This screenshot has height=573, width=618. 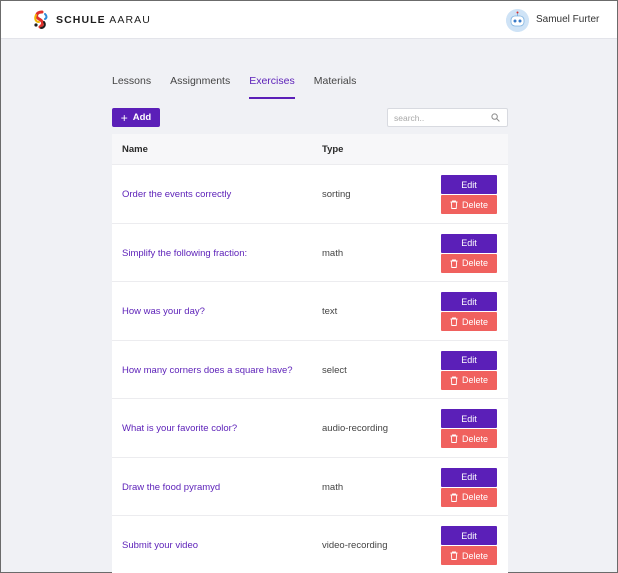 What do you see at coordinates (131, 87) in the screenshot?
I see `tab-lessons: Lessons` at bounding box center [131, 87].